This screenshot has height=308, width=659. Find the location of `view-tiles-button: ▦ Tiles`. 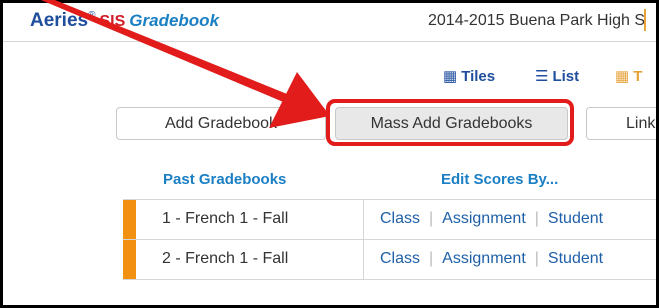

view-tiles-button: ▦ Tiles is located at coordinates (469, 76).